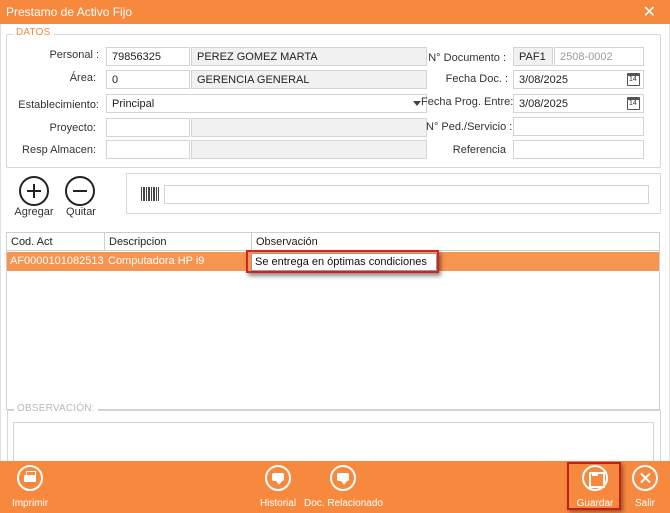  Describe the element at coordinates (34, 212) in the screenshot. I see `agregar-label: Agregar` at that location.